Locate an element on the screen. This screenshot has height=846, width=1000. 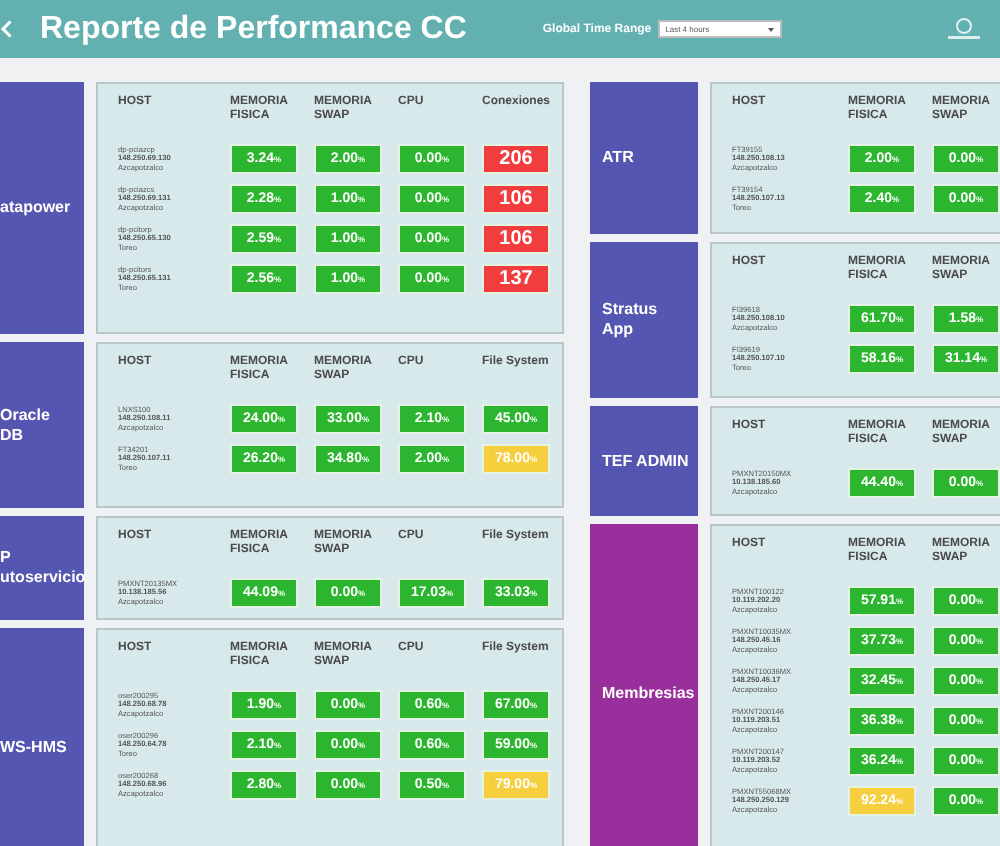
caret-icon is located at coordinates (770, 29).